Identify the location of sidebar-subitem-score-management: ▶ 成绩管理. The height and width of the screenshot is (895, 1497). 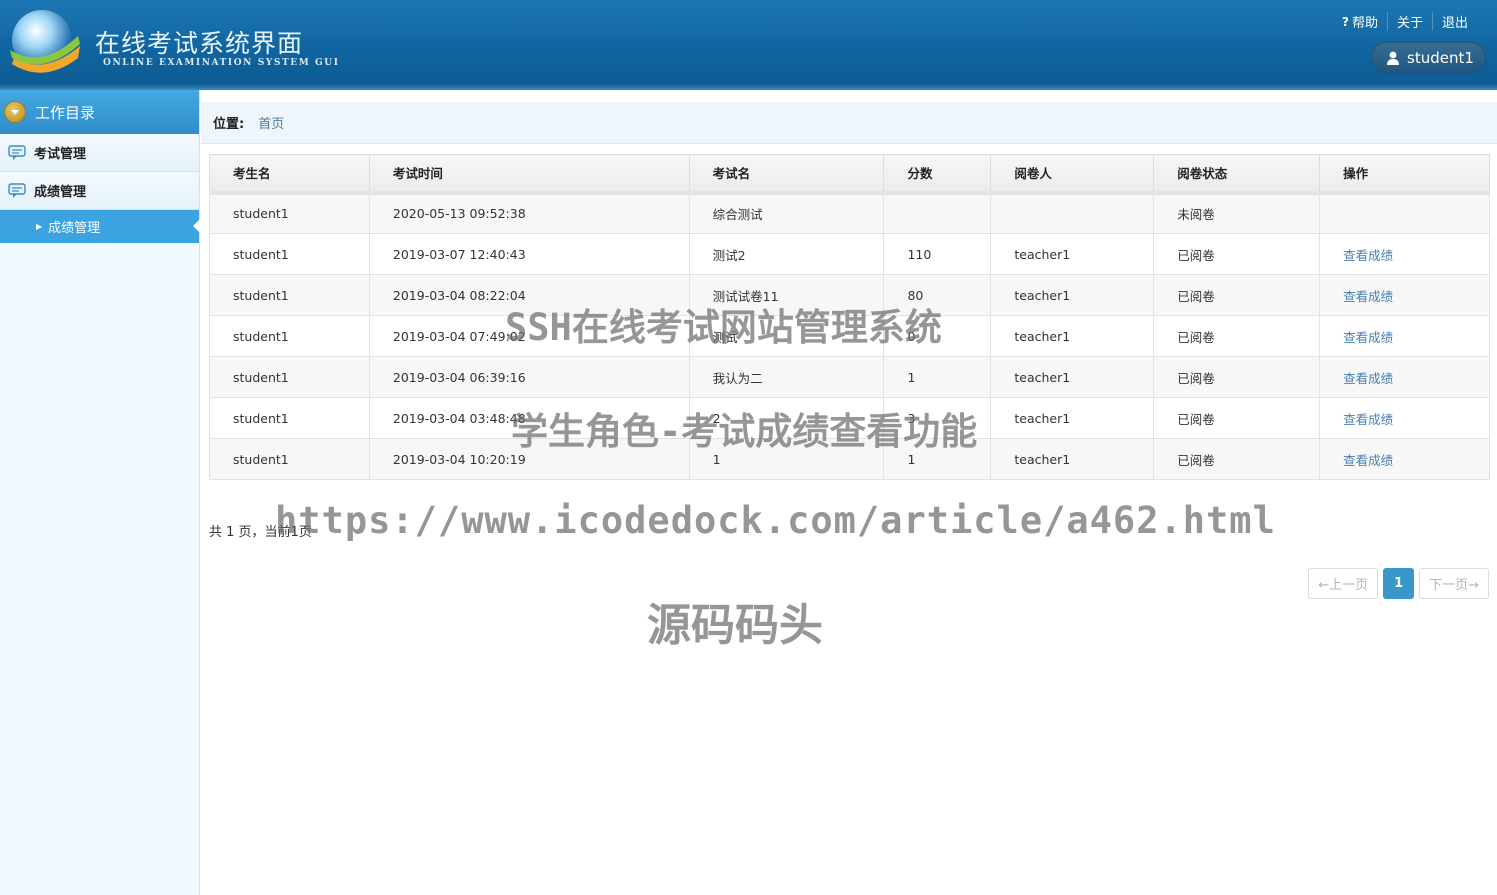
(100, 226).